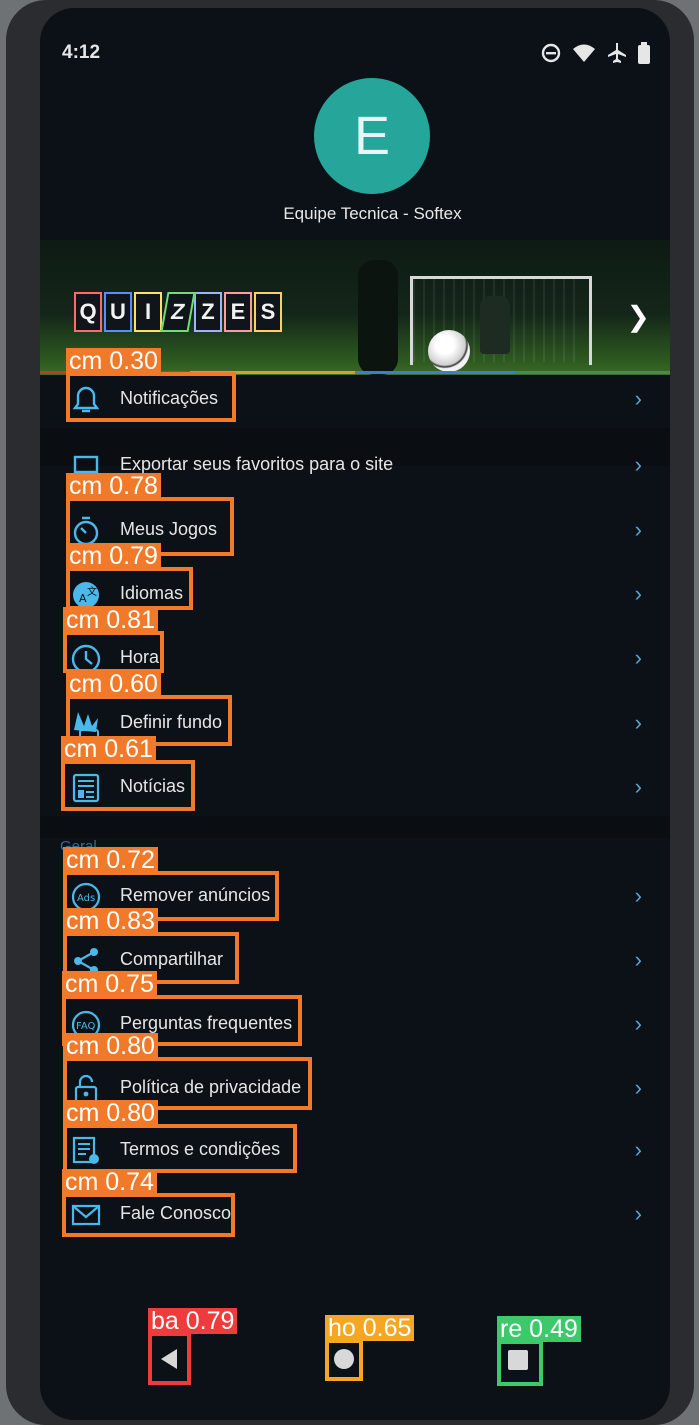  What do you see at coordinates (113, 684) in the screenshot?
I see `detection-label: cm 0.60` at bounding box center [113, 684].